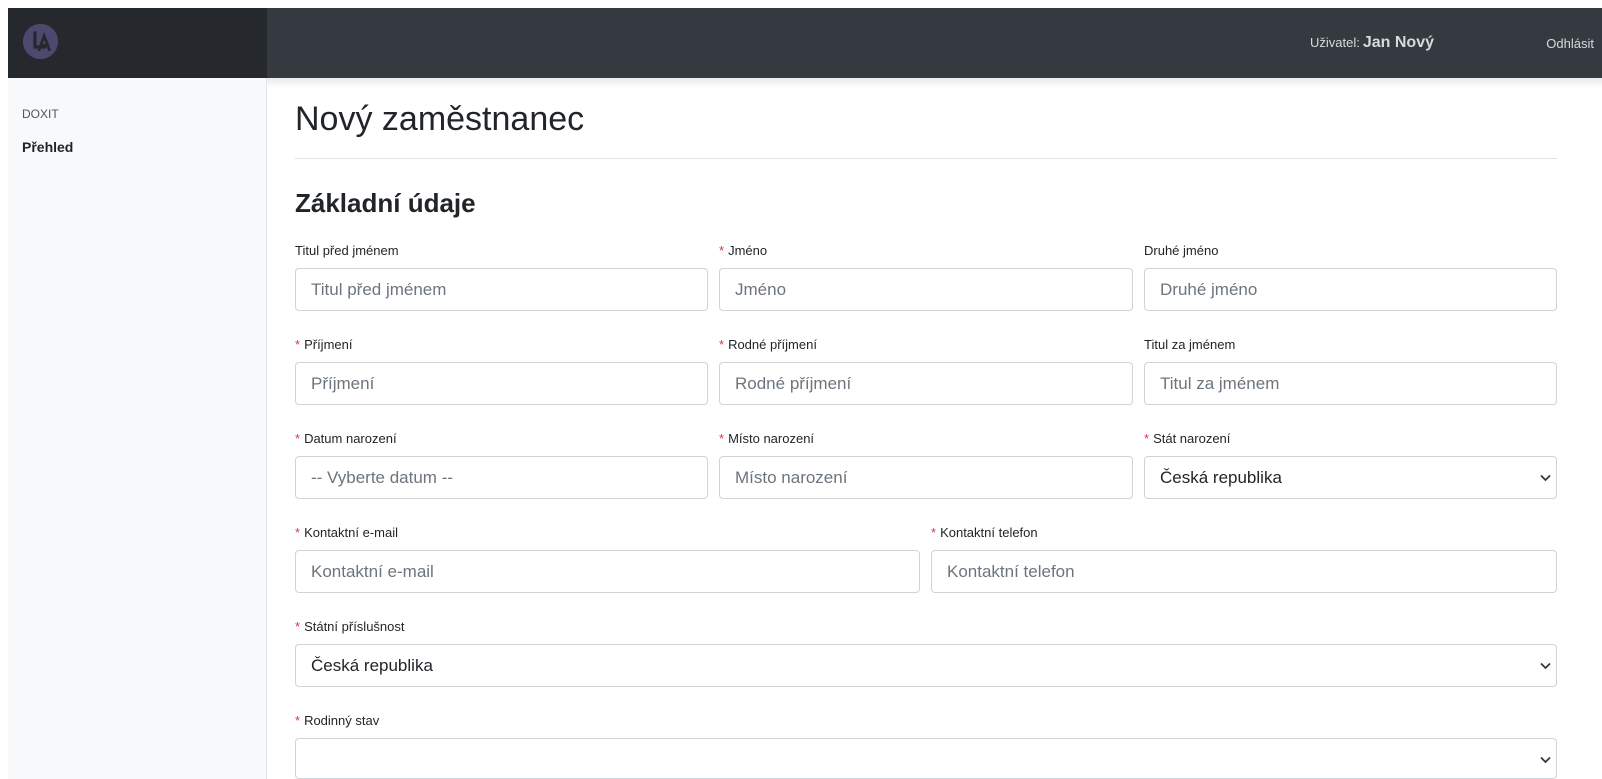 The width and height of the screenshot is (1602, 779). I want to click on email-field: * Kontaktní e-mail, so click(607, 558).